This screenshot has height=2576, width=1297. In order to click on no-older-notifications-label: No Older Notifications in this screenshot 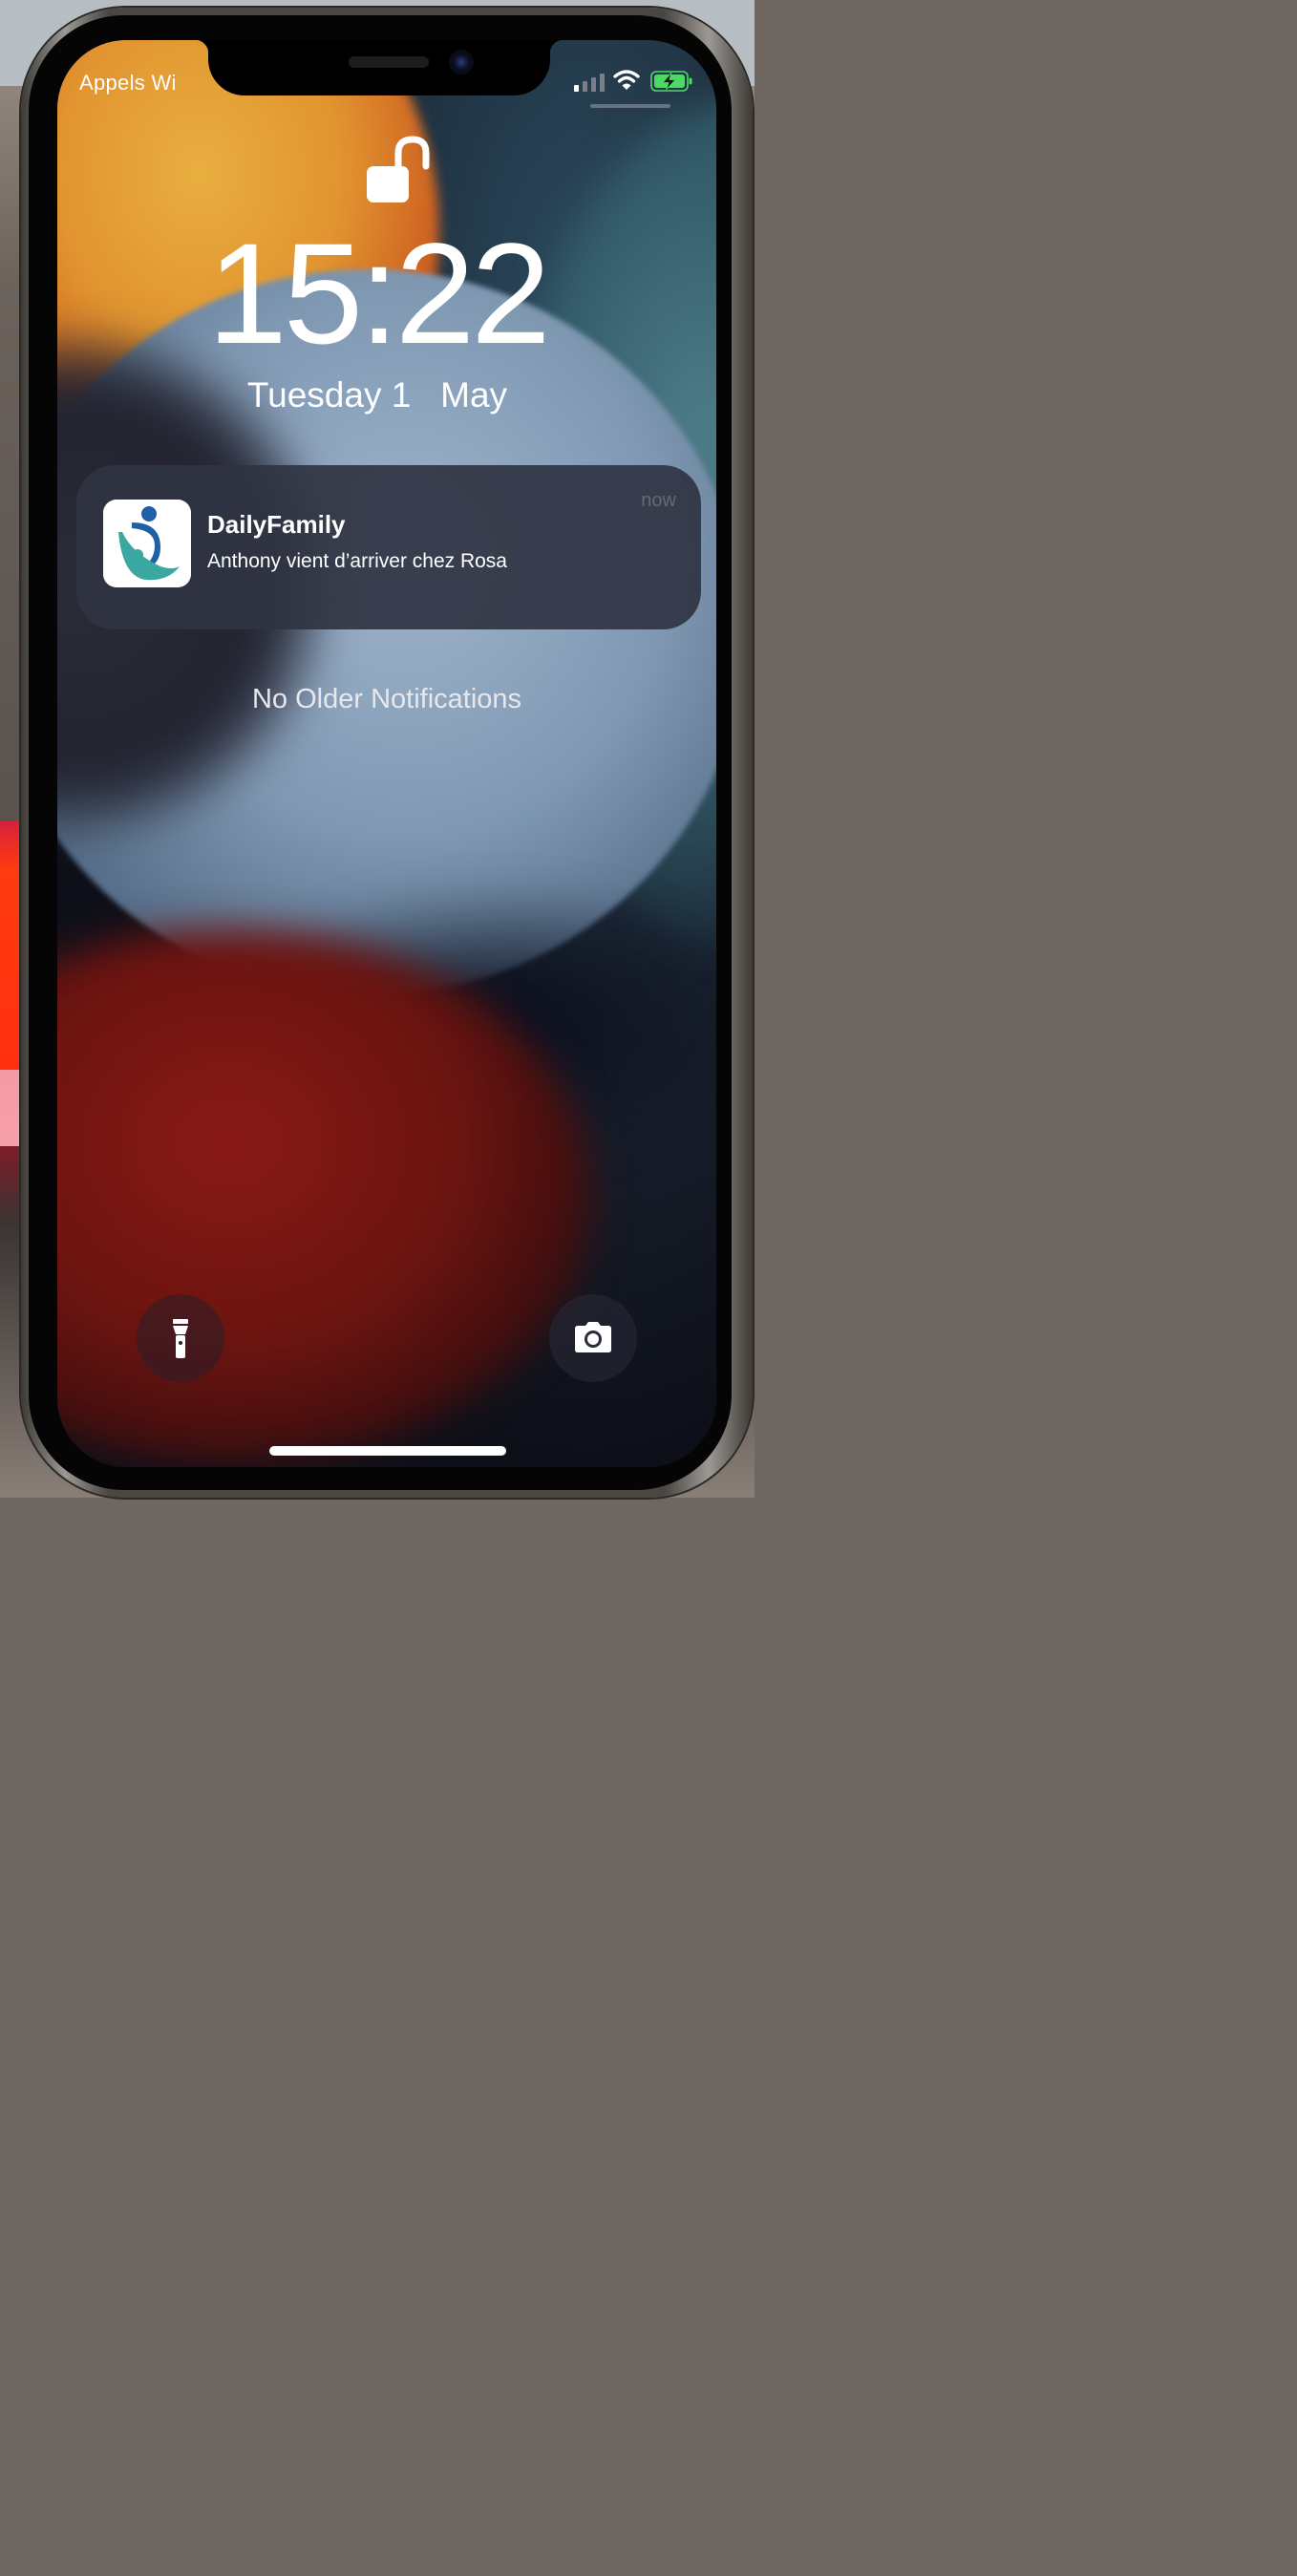, I will do `click(387, 699)`.